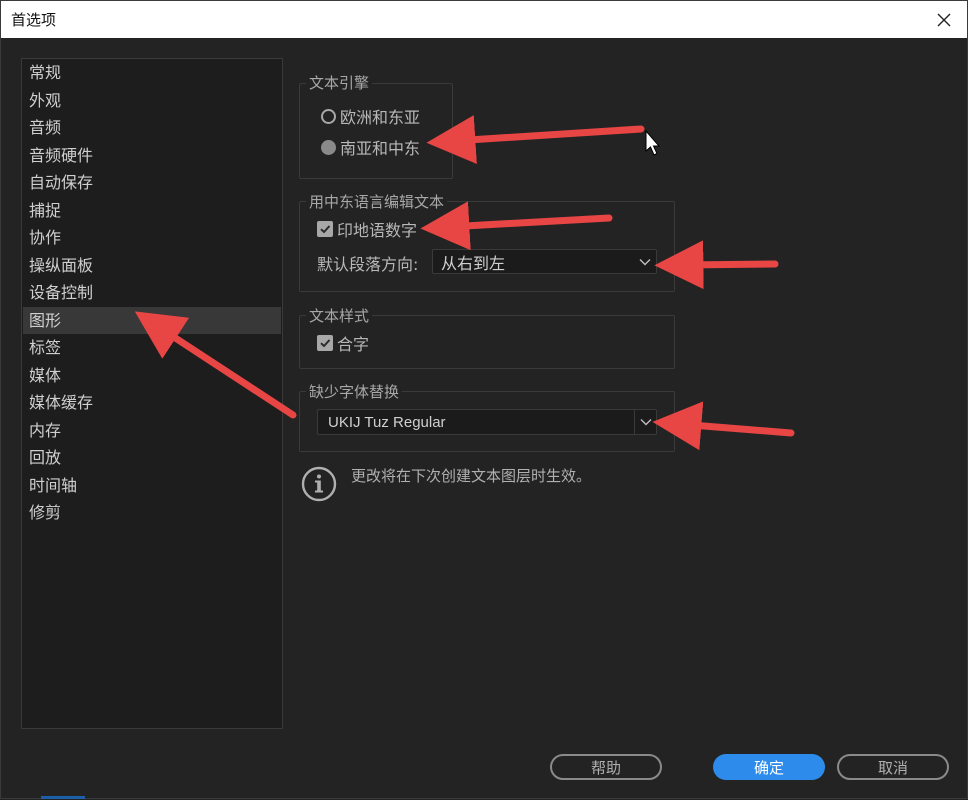 The height and width of the screenshot is (800, 968). Describe the element at coordinates (544, 261) in the screenshot. I see `paragraph-direction-select: 从右到左` at that location.